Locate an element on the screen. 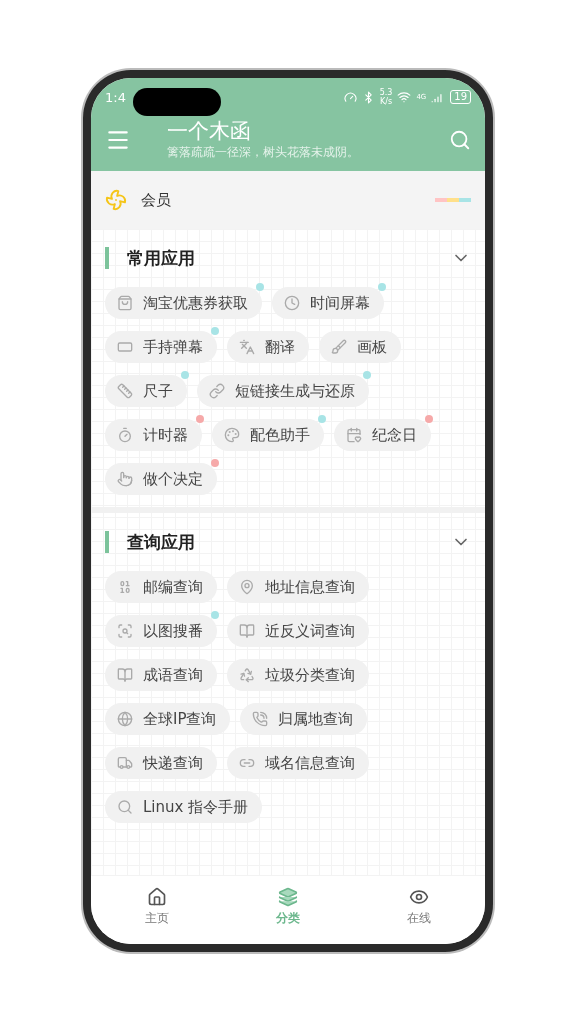  section-title: 查询应用 is located at coordinates (161, 542).